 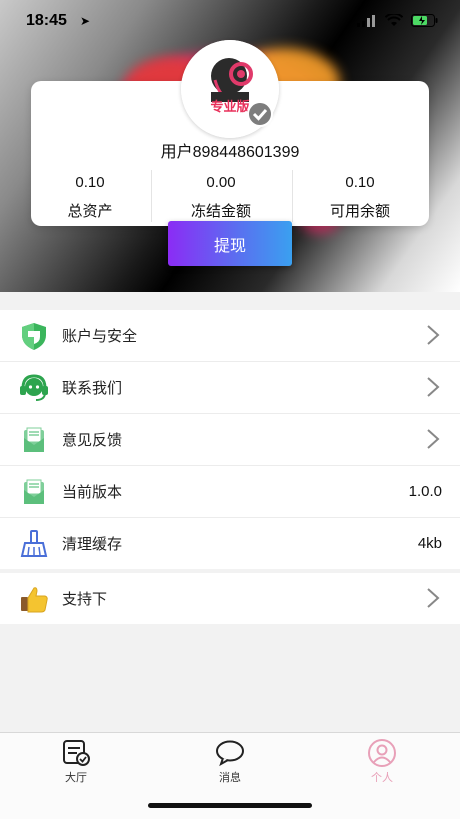 What do you see at coordinates (221, 197) in the screenshot?
I see `stat-frozen-amount: 0.00 冻结金额` at bounding box center [221, 197].